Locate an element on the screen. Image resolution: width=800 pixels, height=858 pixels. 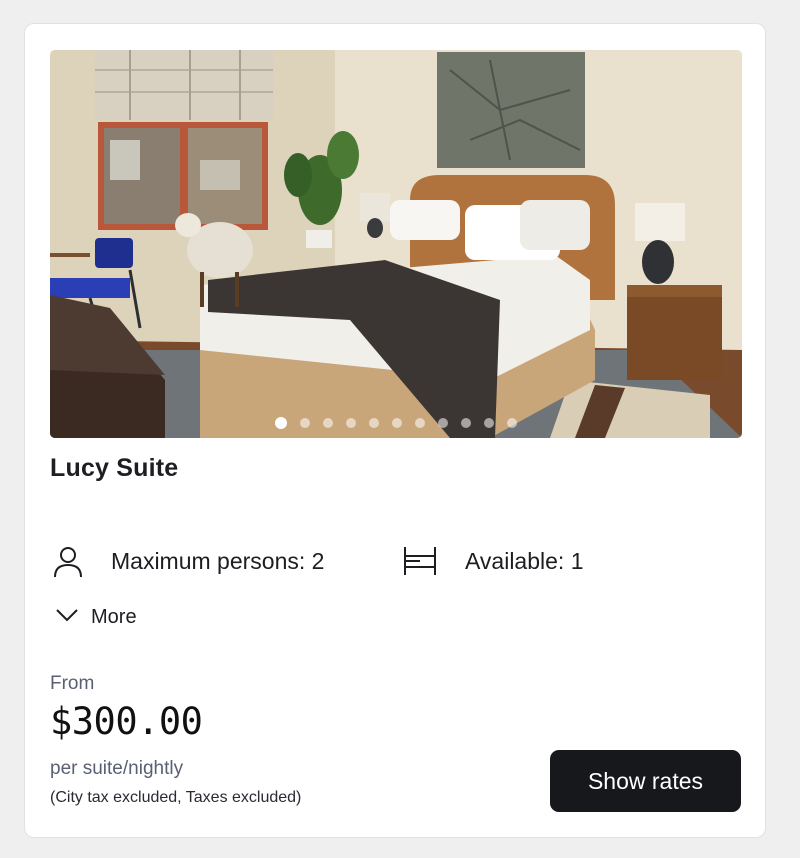
from-label: From is located at coordinates (72, 683).